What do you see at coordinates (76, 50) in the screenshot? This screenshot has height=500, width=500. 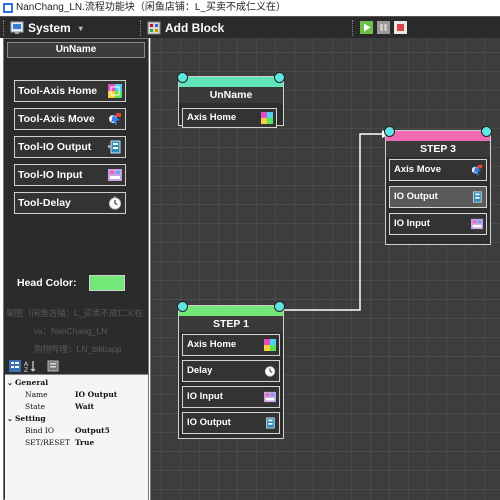 I see `panel-header: UnName` at bounding box center [76, 50].